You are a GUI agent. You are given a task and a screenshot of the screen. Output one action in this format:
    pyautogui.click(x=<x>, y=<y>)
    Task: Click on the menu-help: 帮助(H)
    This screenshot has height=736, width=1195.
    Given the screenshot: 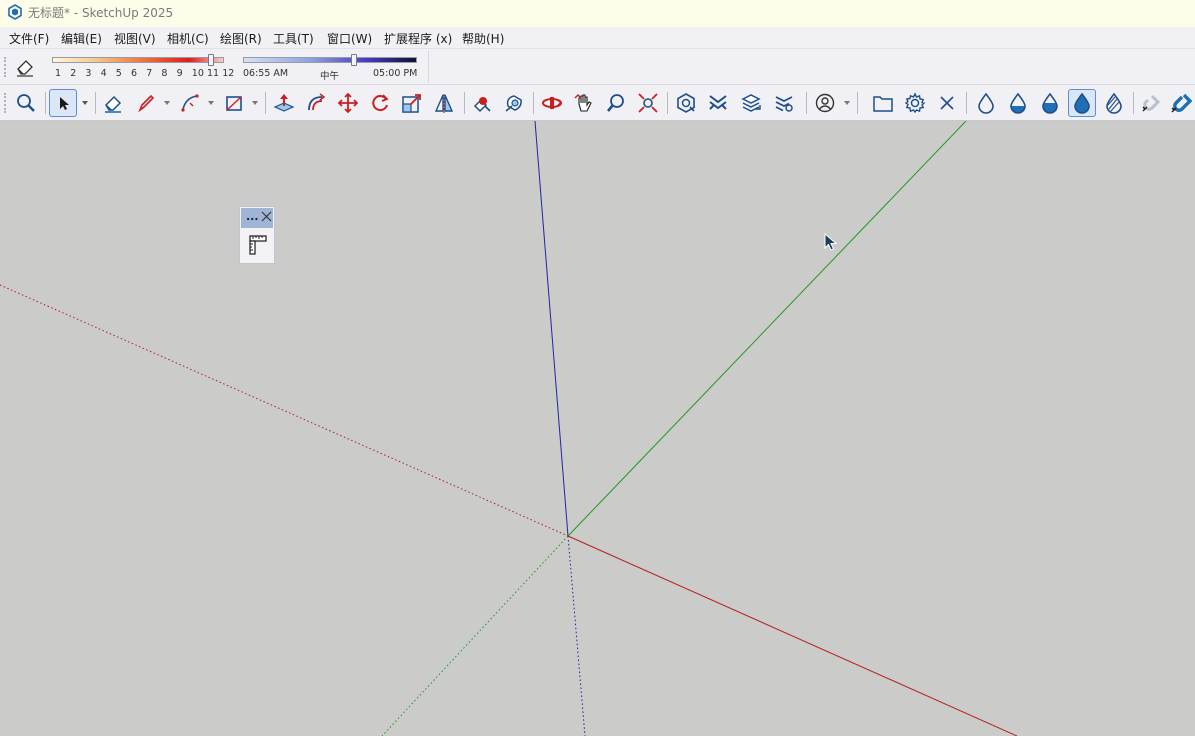 What is the action you would take?
    pyautogui.click(x=483, y=38)
    